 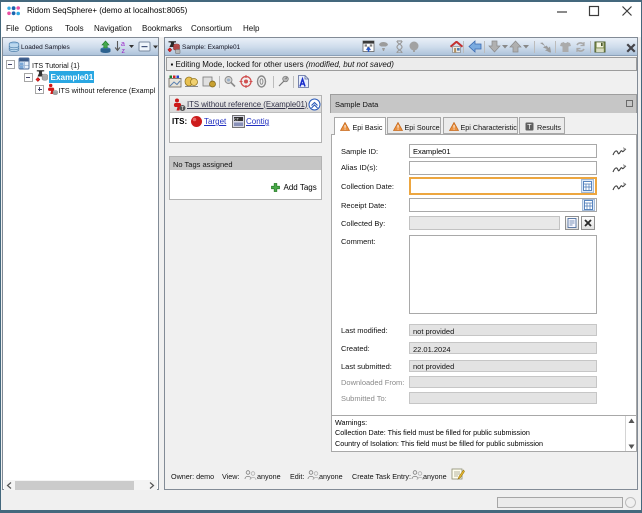 I want to click on svg-text: a, so click(x=123, y=44).